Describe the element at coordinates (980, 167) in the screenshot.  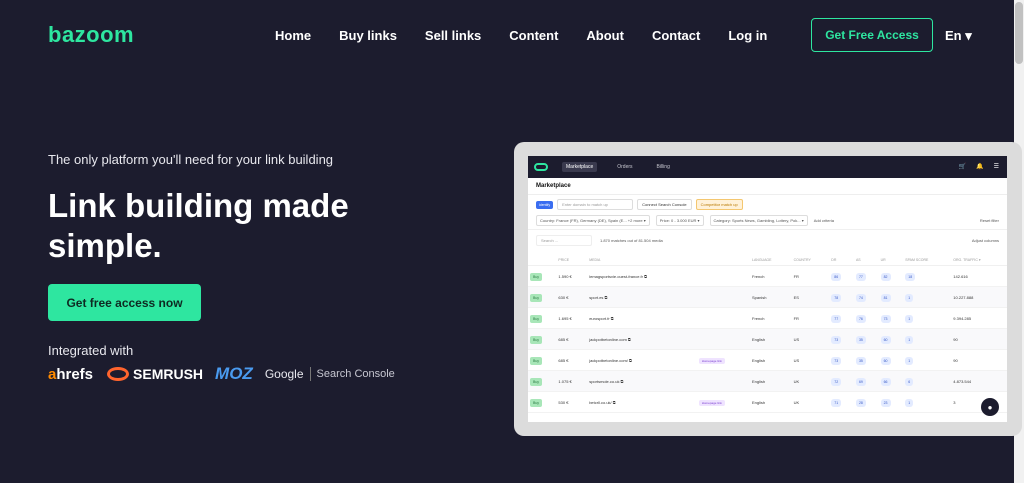
I see `bell-icon: 🔔` at that location.